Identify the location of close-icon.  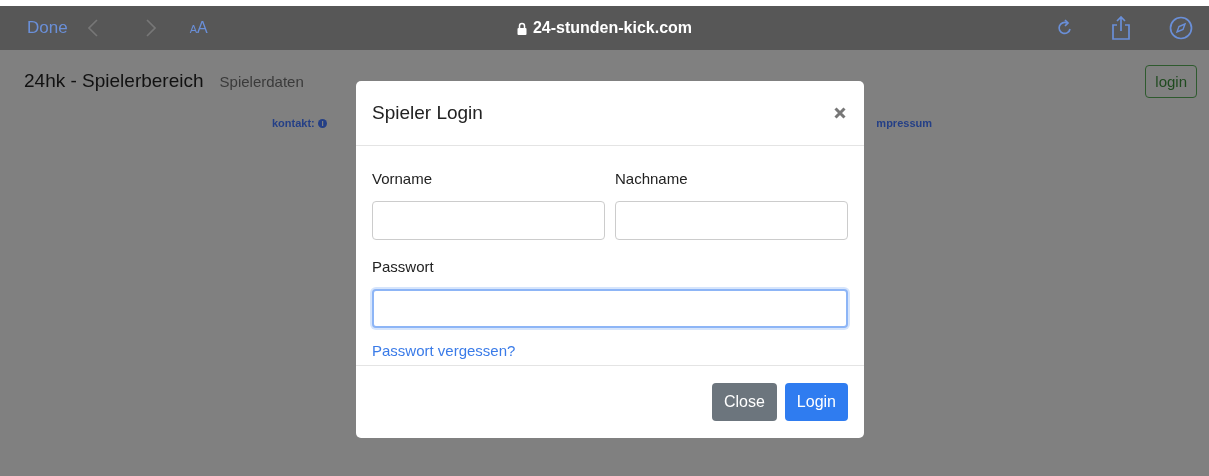
(840, 113).